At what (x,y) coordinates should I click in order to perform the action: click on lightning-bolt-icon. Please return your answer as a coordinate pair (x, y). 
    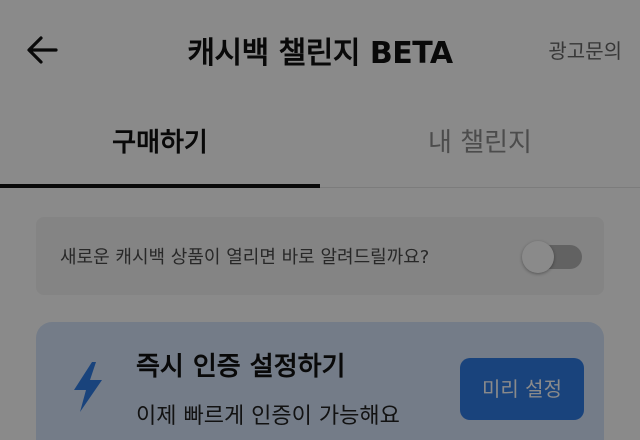
    Looking at the image, I should click on (88, 387).